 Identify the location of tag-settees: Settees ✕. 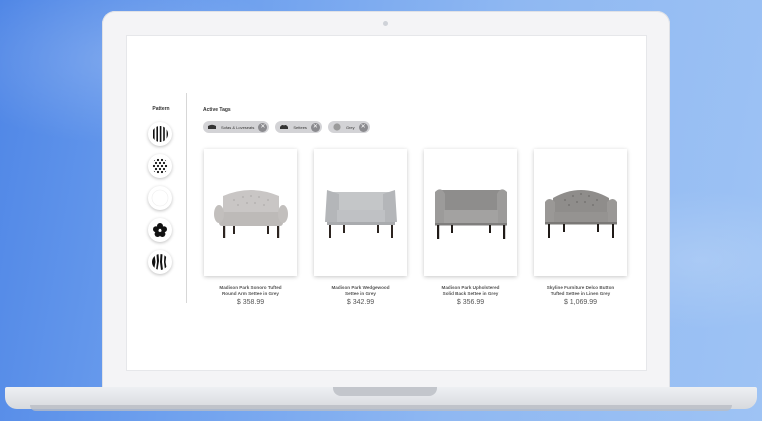
(298, 127).